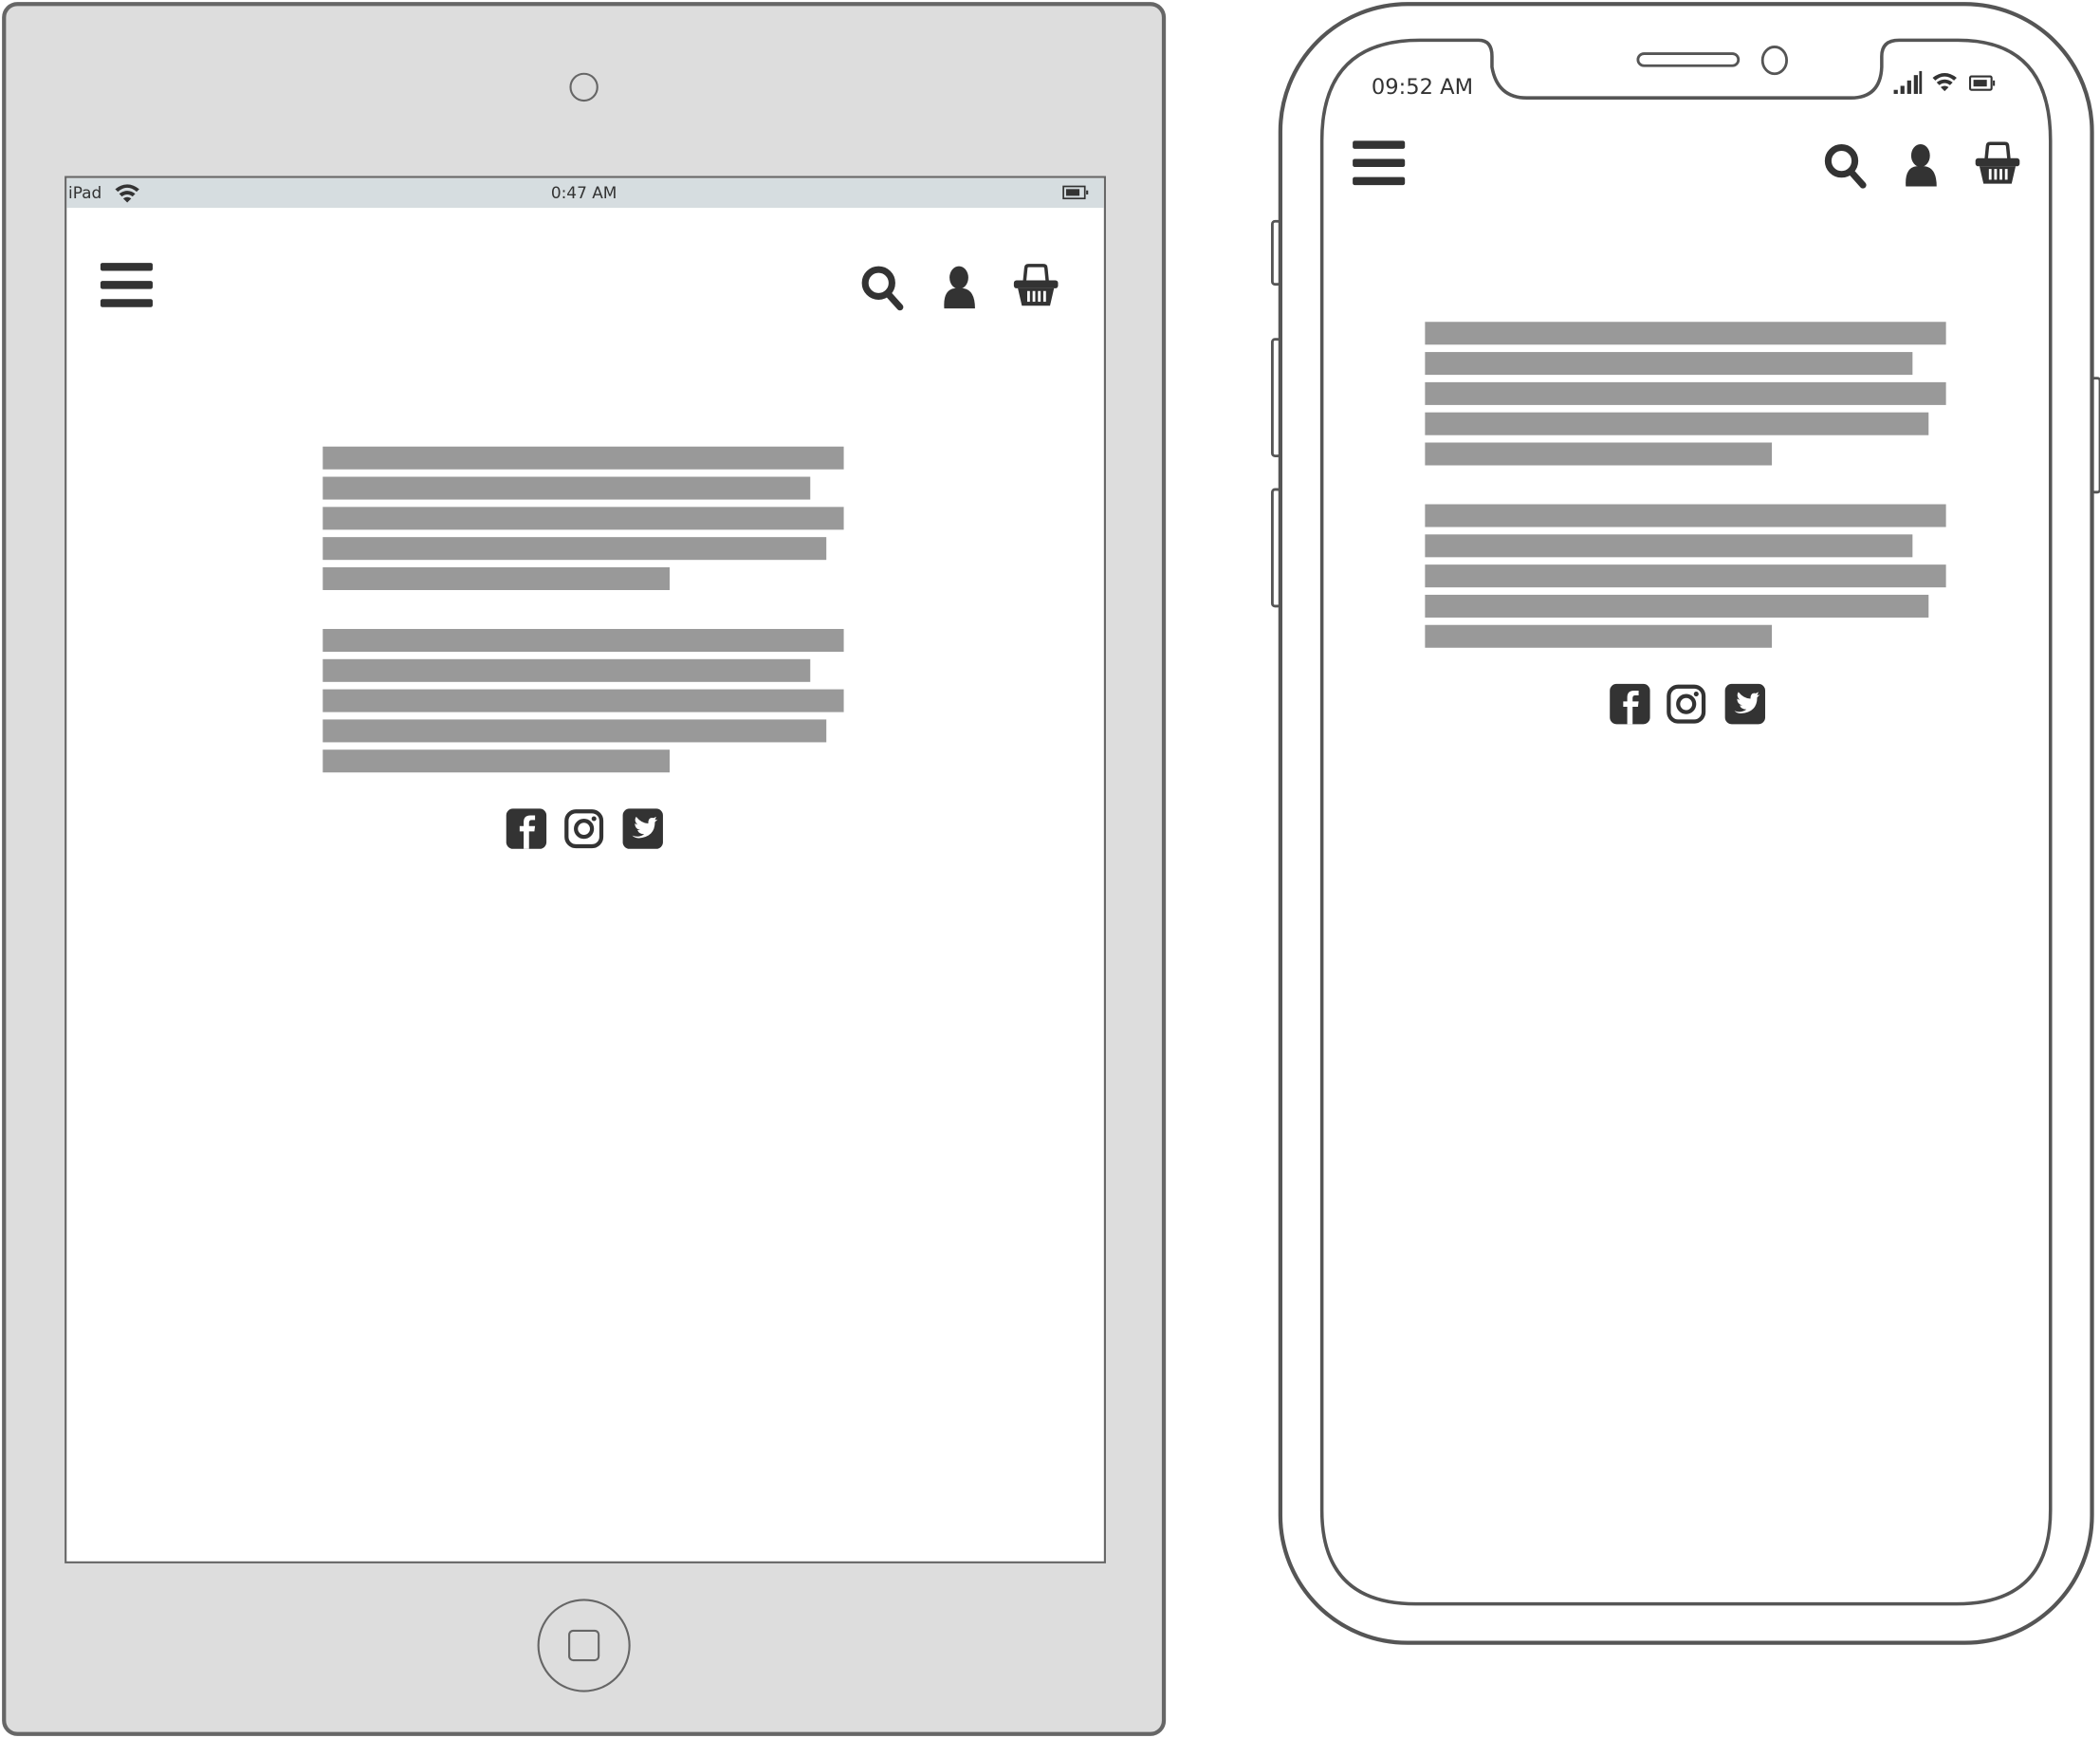 The width and height of the screenshot is (2100, 1738). Describe the element at coordinates (1422, 88) in the screenshot. I see `status-time: 09:52 AM` at that location.